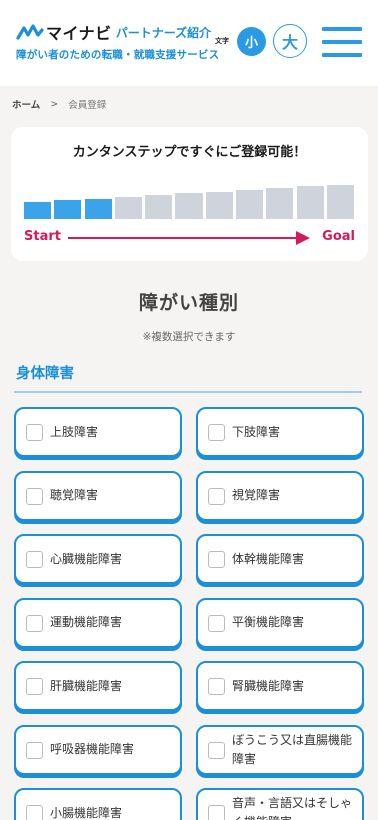 Image resolution: width=378 pixels, height=820 pixels. Describe the element at coordinates (87, 105) in the screenshot. I see `breadcrumb-current: 会員登録` at that location.